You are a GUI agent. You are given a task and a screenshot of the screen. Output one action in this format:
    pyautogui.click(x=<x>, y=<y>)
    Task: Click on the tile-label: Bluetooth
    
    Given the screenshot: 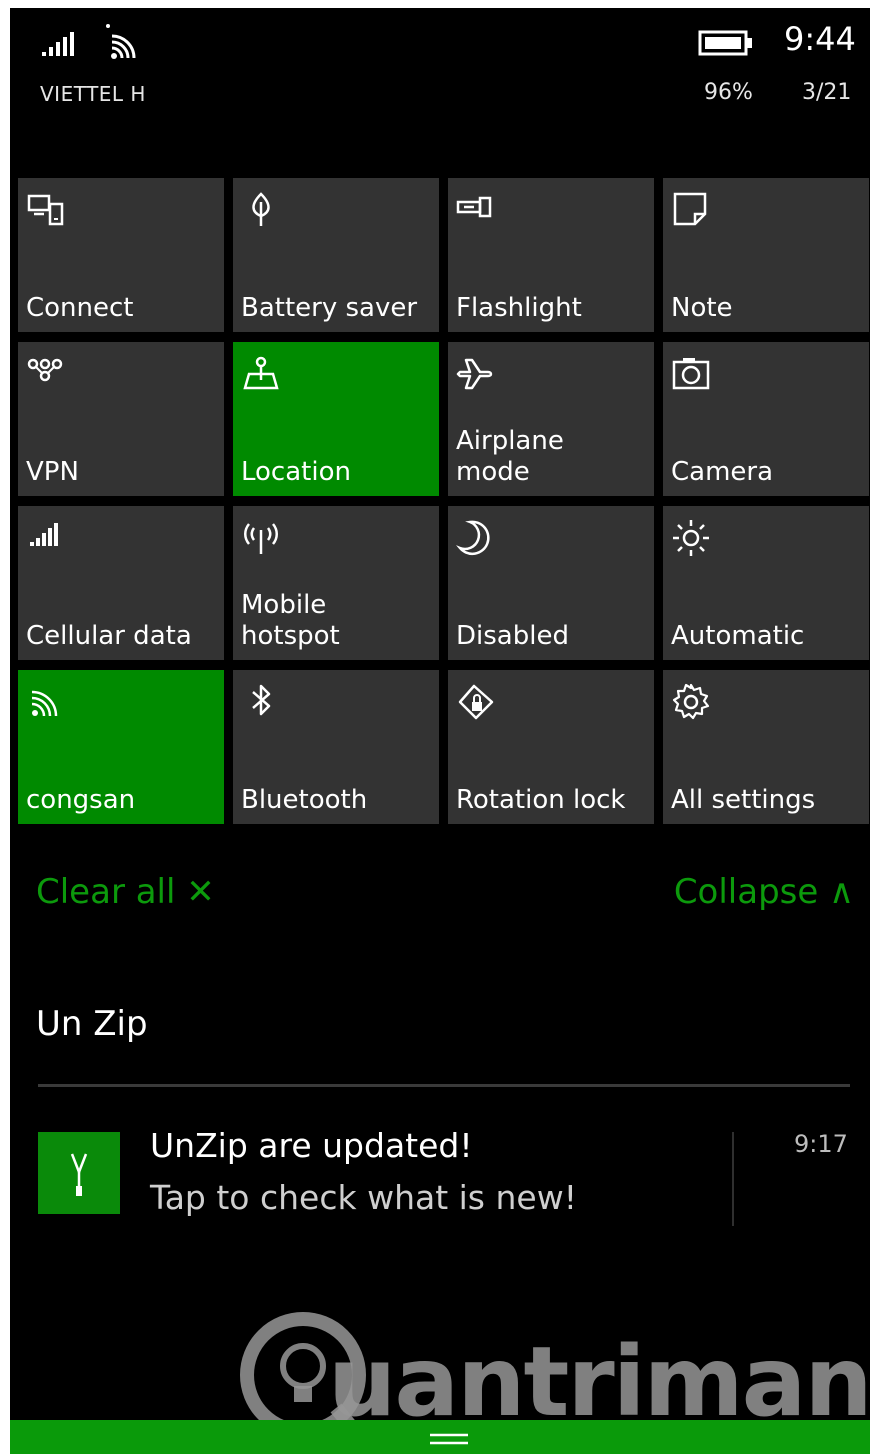 What is the action you would take?
    pyautogui.click(x=304, y=800)
    